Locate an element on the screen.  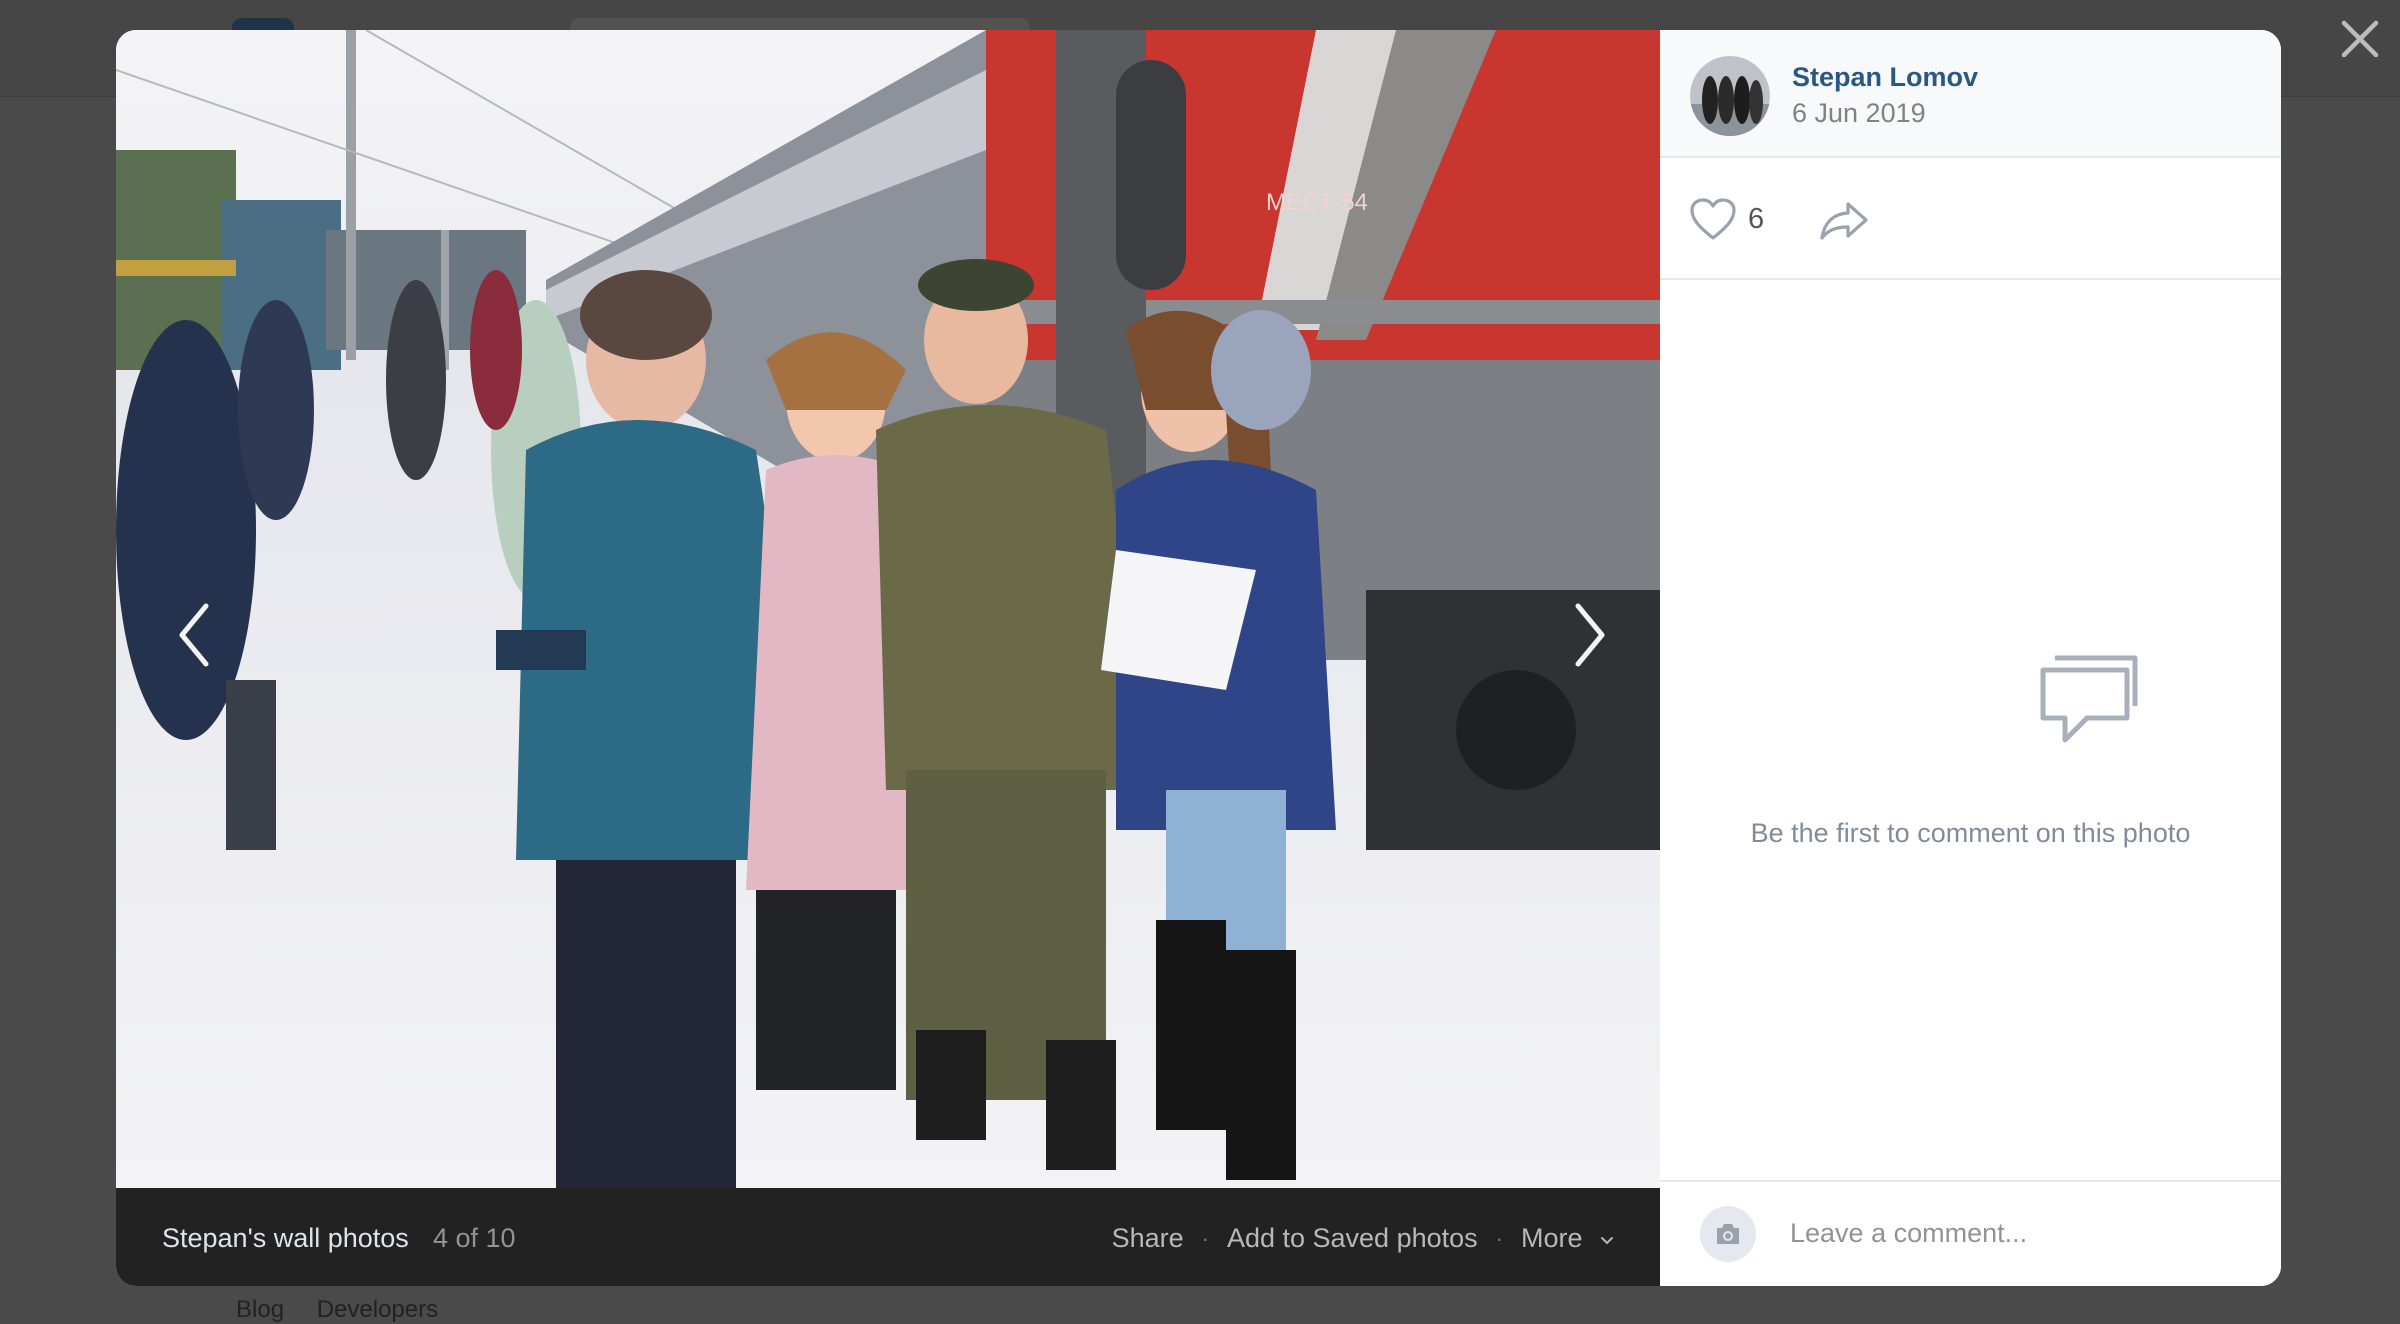
photo-actions: Share · Add to Saved photos · More is located at coordinates (1364, 1238).